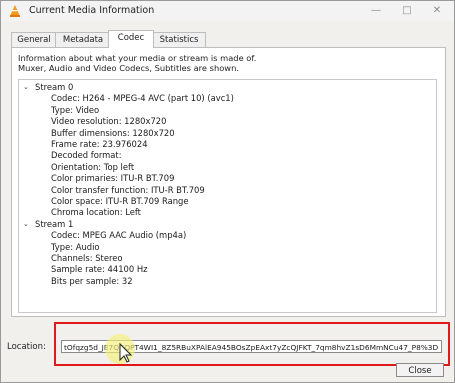 The width and height of the screenshot is (455, 383). Describe the element at coordinates (227, 87) in the screenshot. I see `stream-node: ⌄ Stream 0` at that location.